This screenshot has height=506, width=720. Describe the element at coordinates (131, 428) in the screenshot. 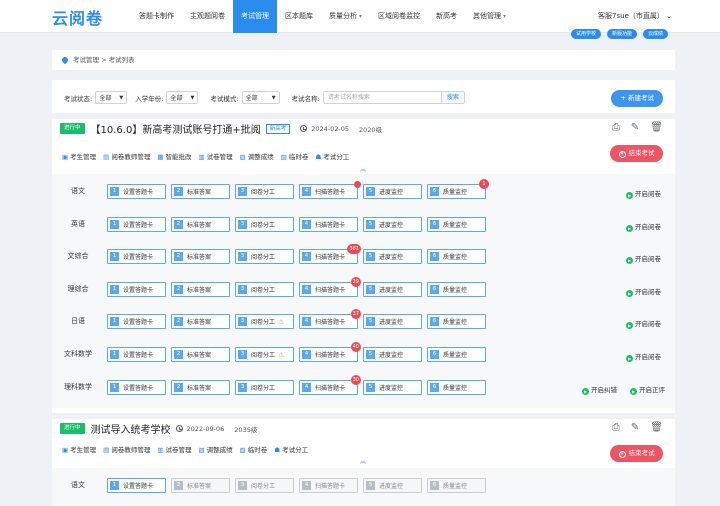

I see `exam-title: 测试导入统考学校` at that location.